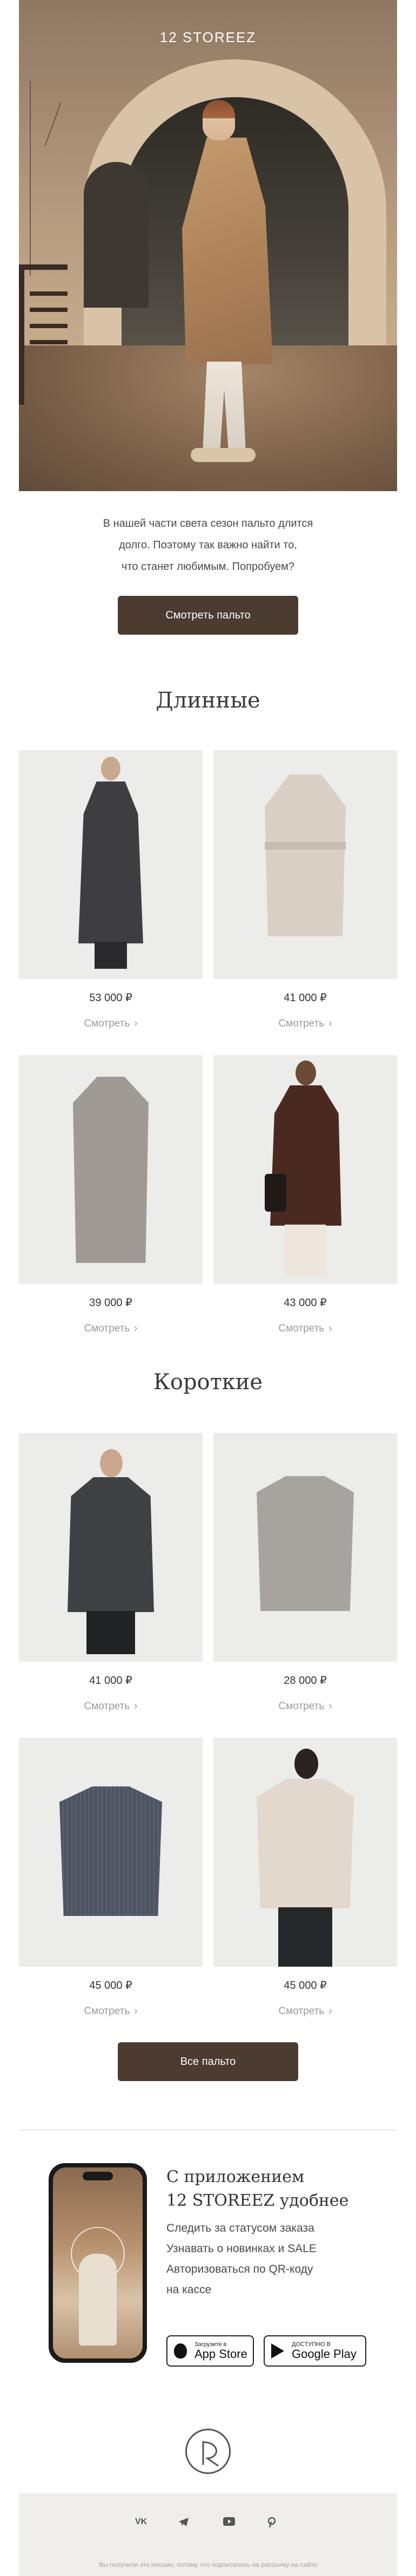 Image resolution: width=416 pixels, height=2576 pixels. I want to click on vk-icon: VK, so click(141, 2522).